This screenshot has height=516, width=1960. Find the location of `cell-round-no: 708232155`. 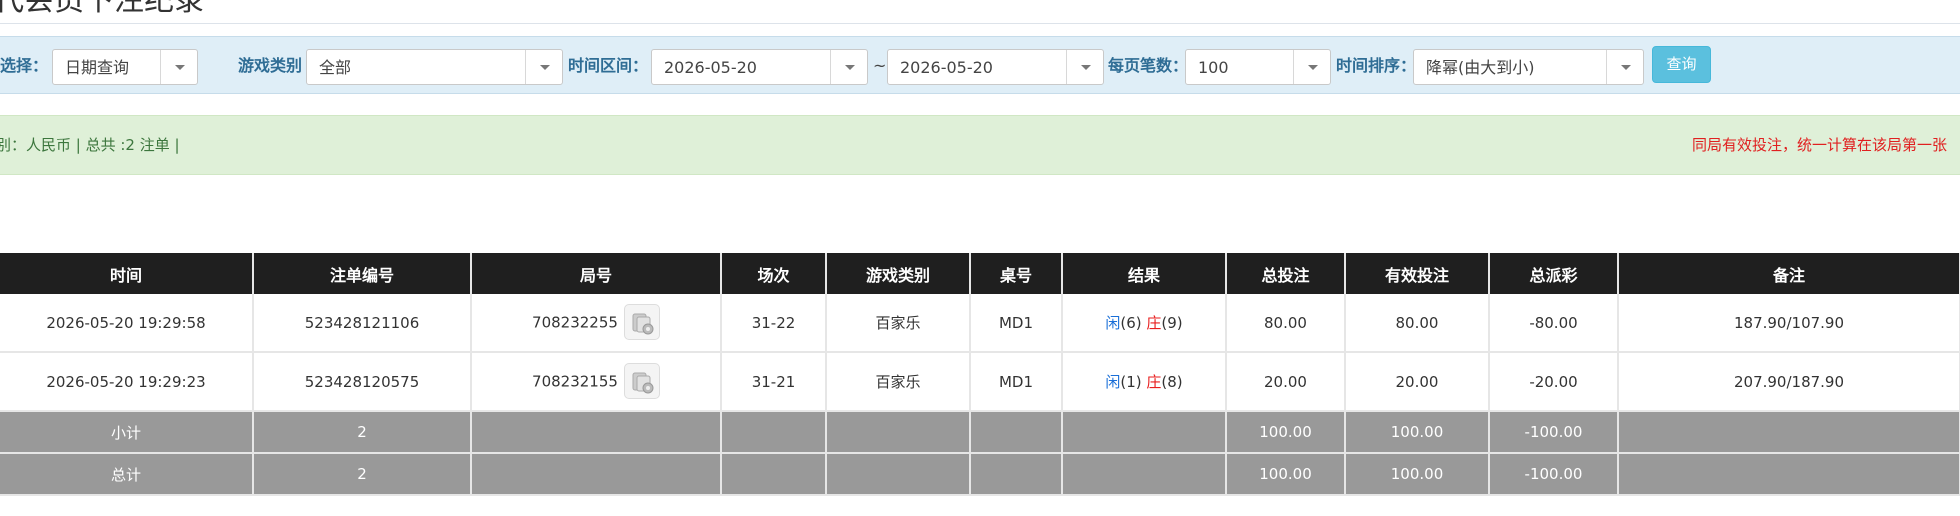

cell-round-no: 708232155 is located at coordinates (596, 382).